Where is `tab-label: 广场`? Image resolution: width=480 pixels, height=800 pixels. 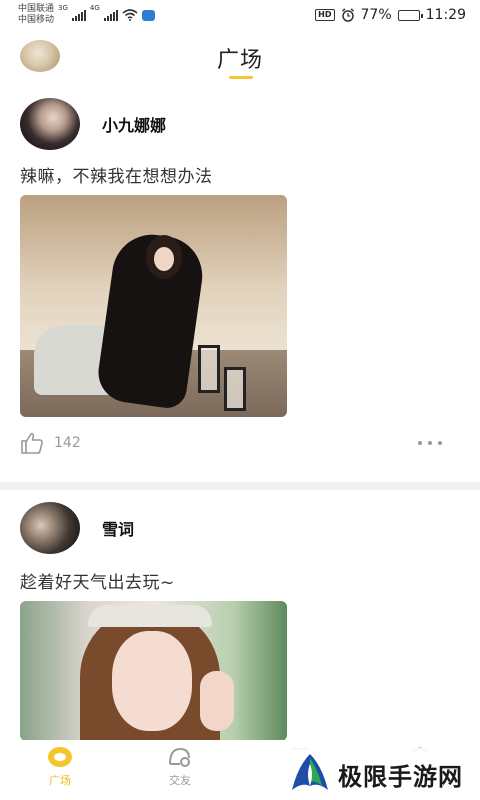
tab-label: 广场 is located at coordinates (60, 780).